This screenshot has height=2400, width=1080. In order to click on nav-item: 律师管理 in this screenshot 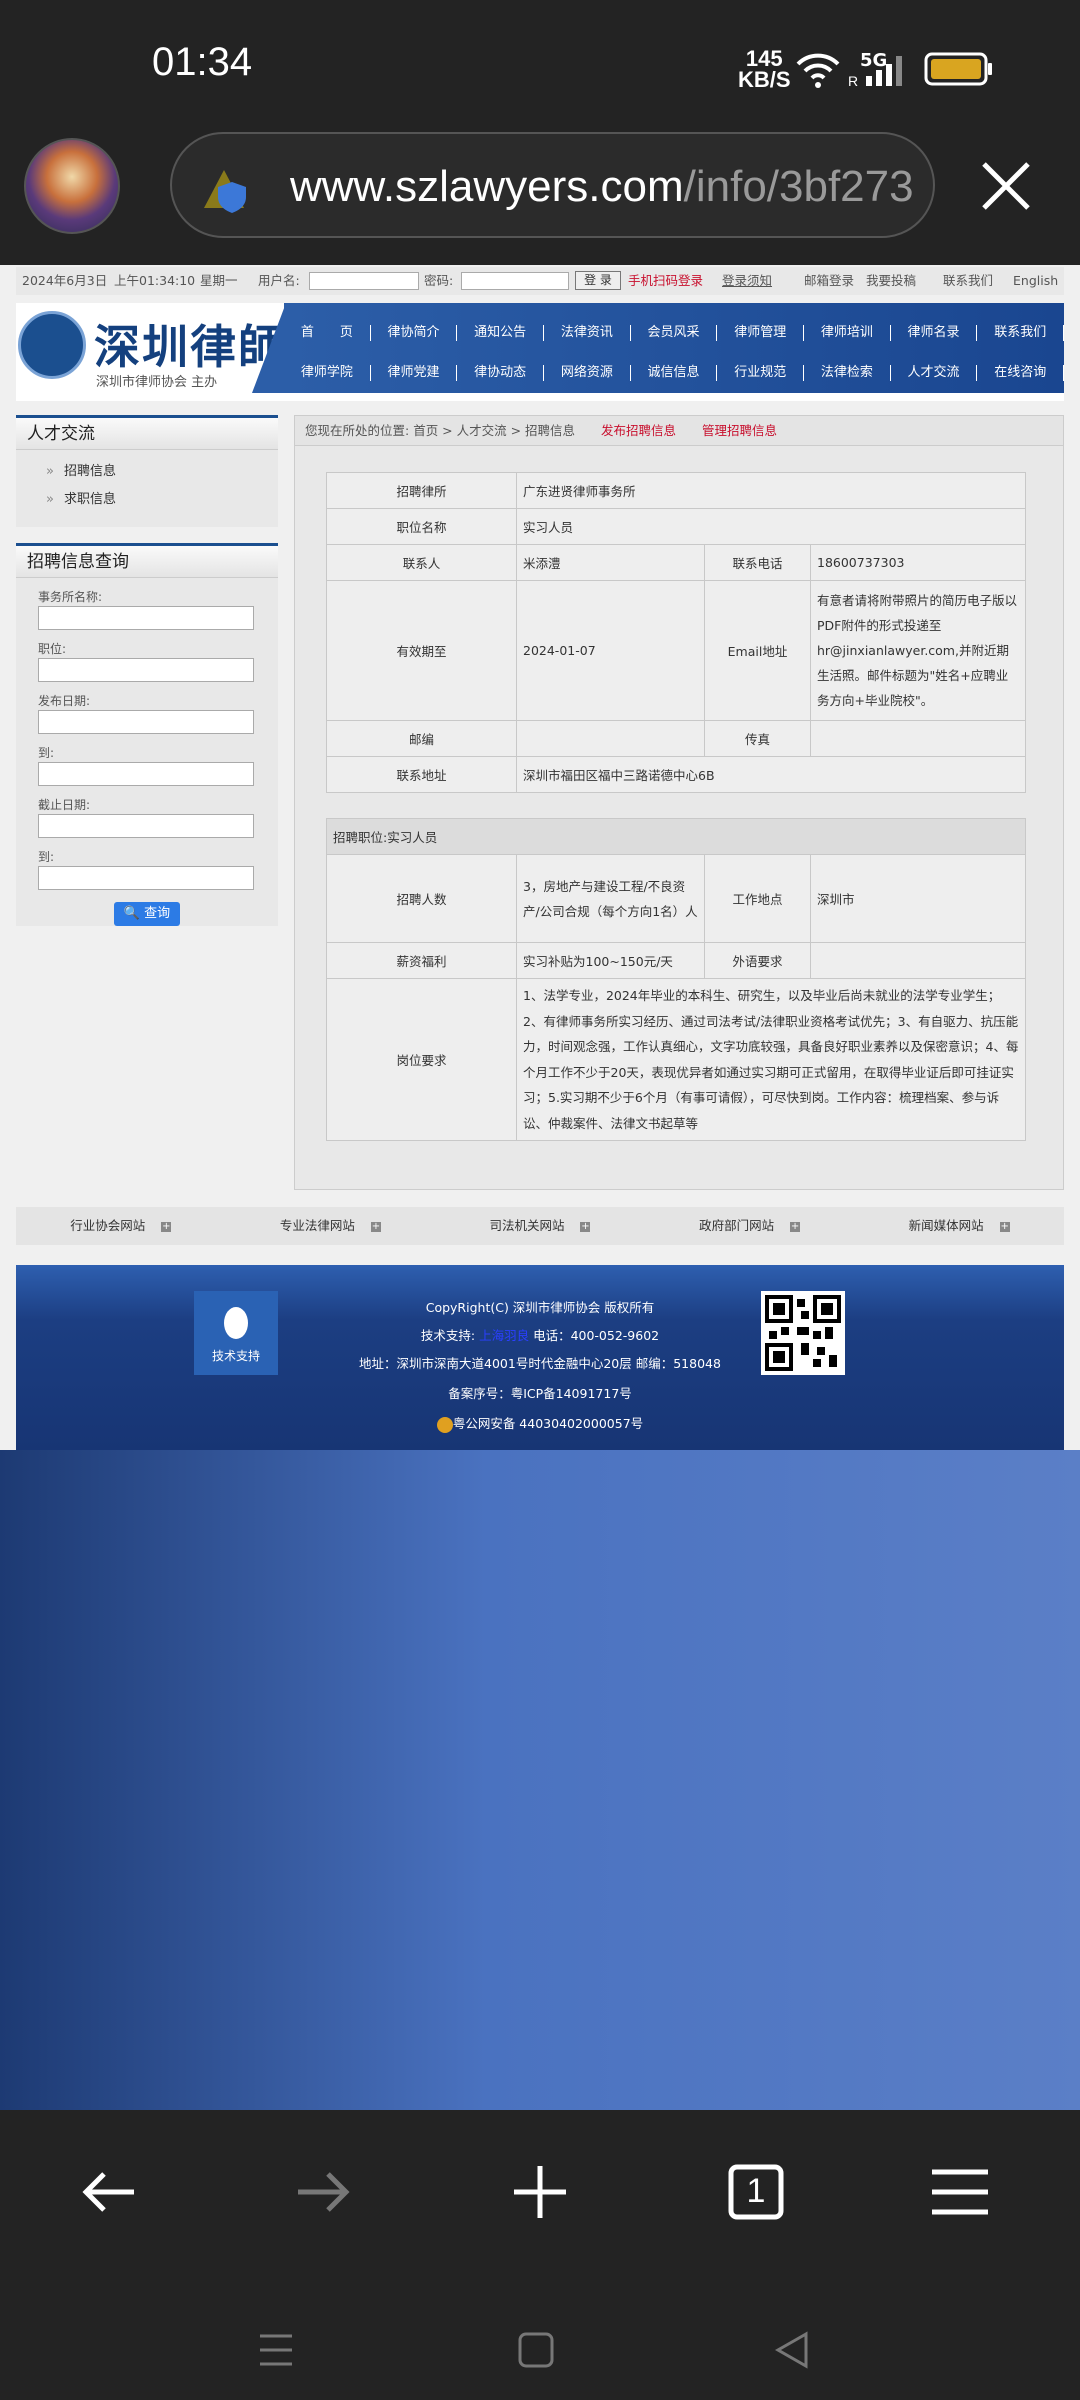, I will do `click(761, 333)`.